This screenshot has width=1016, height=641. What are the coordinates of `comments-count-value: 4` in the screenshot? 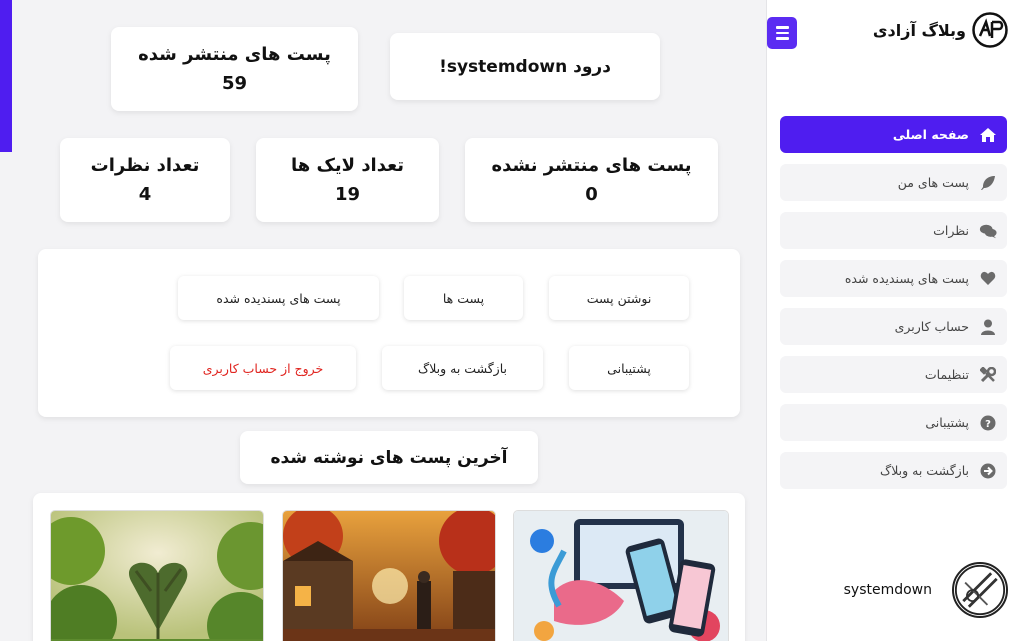 It's located at (145, 194).